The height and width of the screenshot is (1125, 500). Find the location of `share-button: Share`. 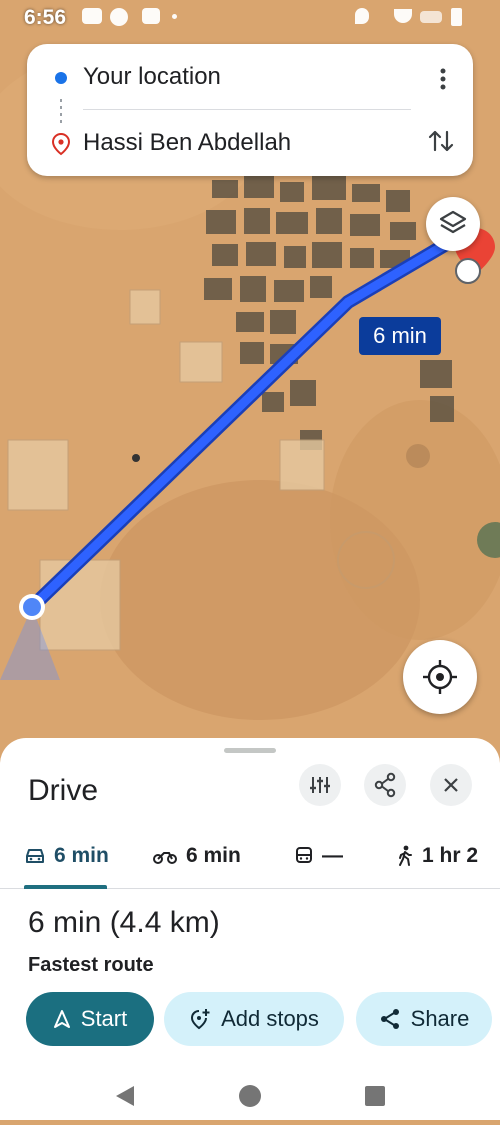

share-button: Share is located at coordinates (424, 1019).